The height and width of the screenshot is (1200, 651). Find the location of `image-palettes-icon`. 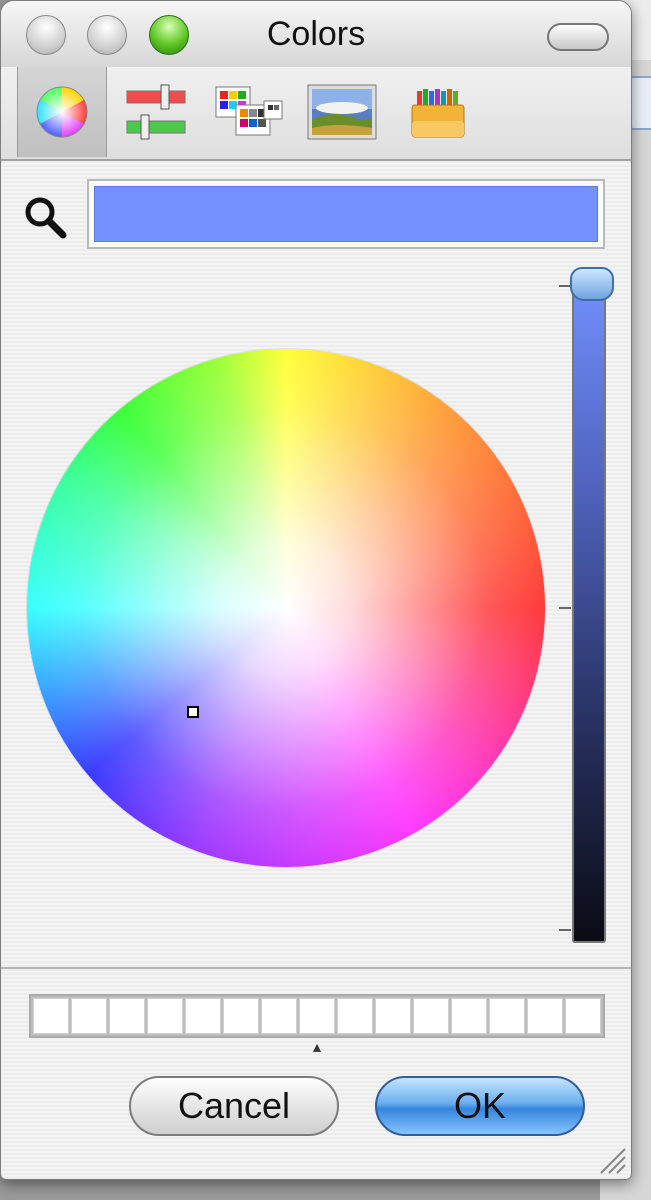

image-palettes-icon is located at coordinates (342, 112).